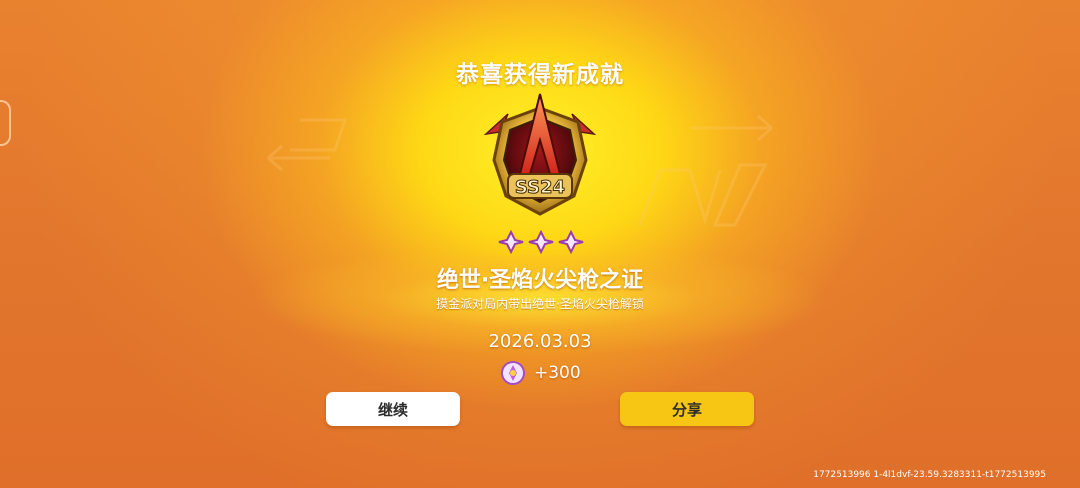 The width and height of the screenshot is (1080, 488). What do you see at coordinates (540, 75) in the screenshot?
I see `popup-title: 恭喜获得新成就` at bounding box center [540, 75].